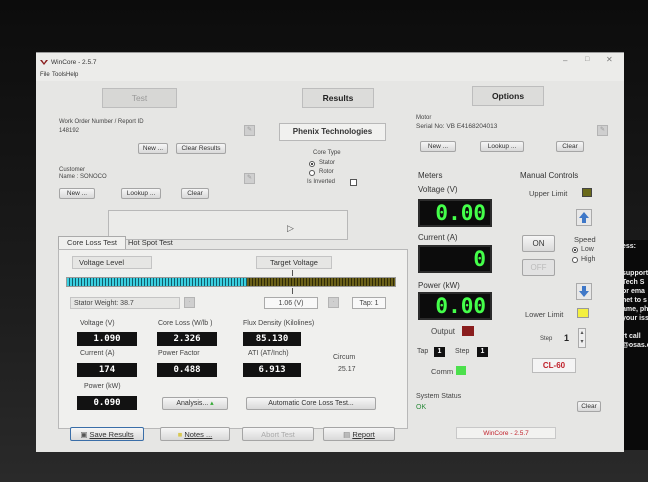 The width and height of the screenshot is (648, 482). What do you see at coordinates (92, 242) in the screenshot?
I see `tab-core-loss-test: Core Loss Test` at bounding box center [92, 242].